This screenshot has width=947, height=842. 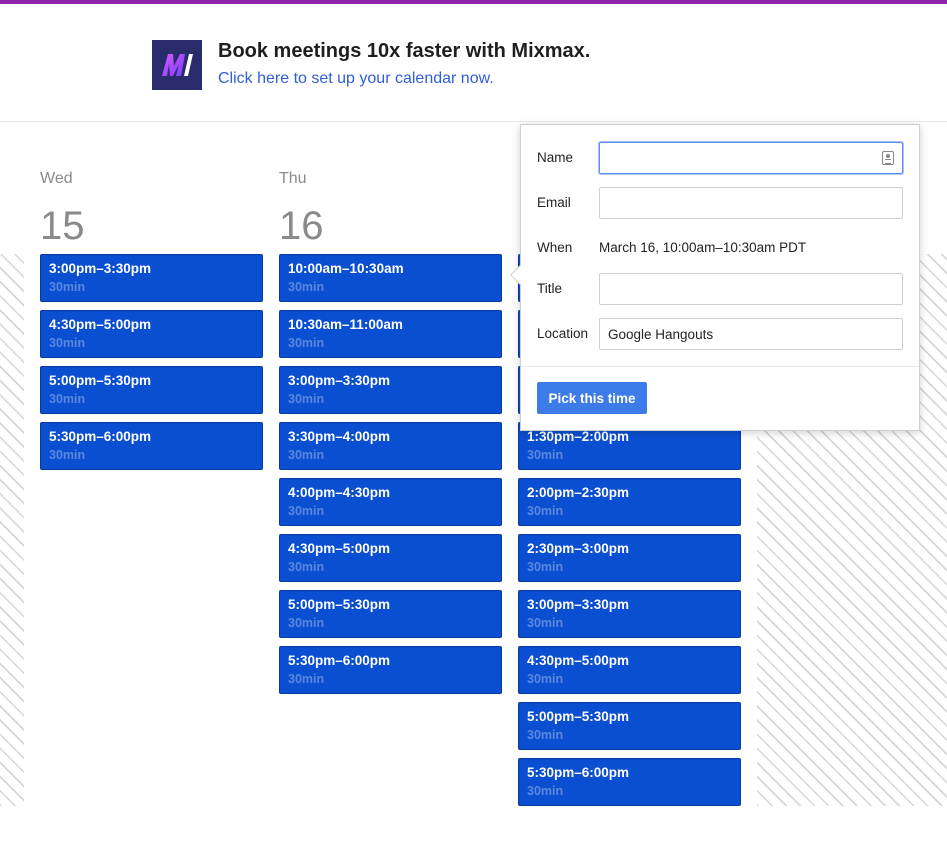 I want to click on location-label: Location, so click(x=563, y=333).